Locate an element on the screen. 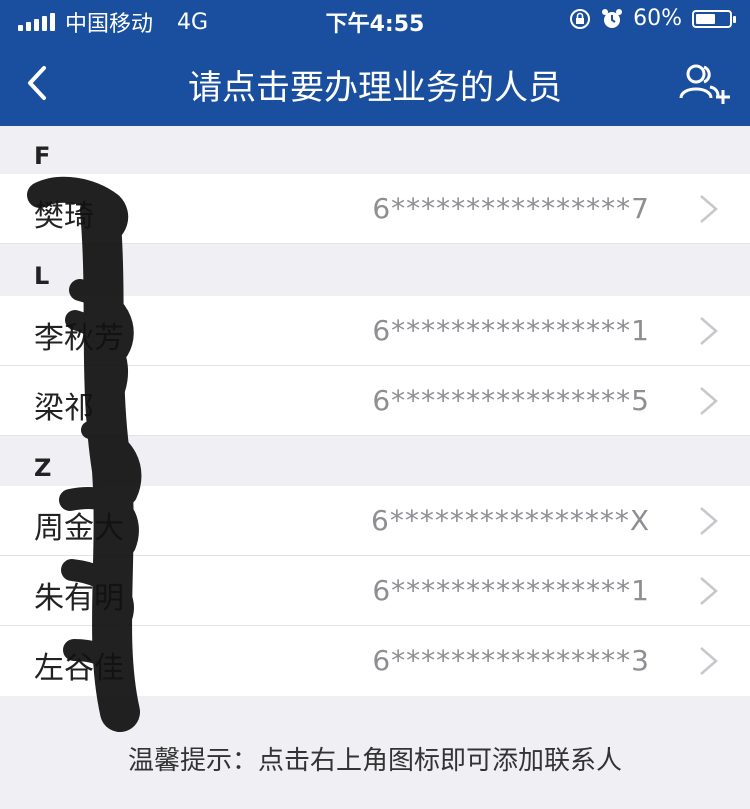  orientation-lock-icon is located at coordinates (580, 18).